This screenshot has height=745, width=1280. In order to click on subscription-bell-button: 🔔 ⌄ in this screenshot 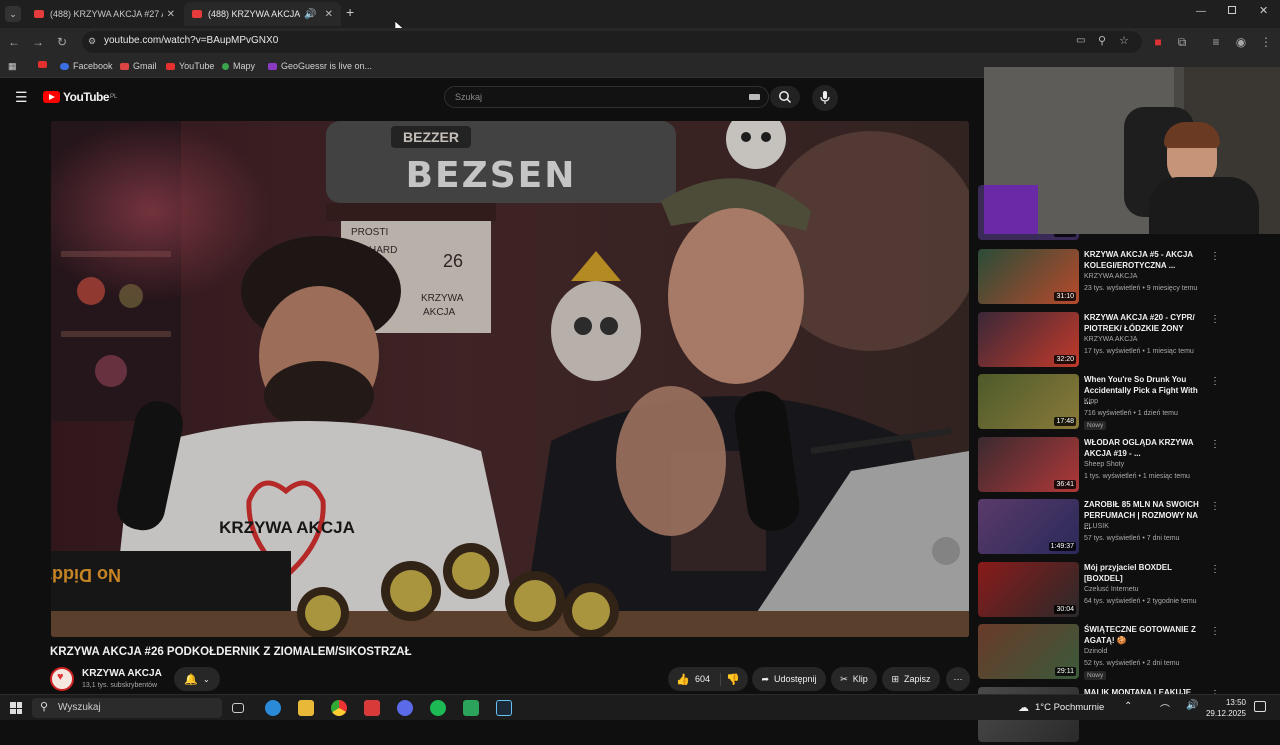, I will do `click(197, 679)`.